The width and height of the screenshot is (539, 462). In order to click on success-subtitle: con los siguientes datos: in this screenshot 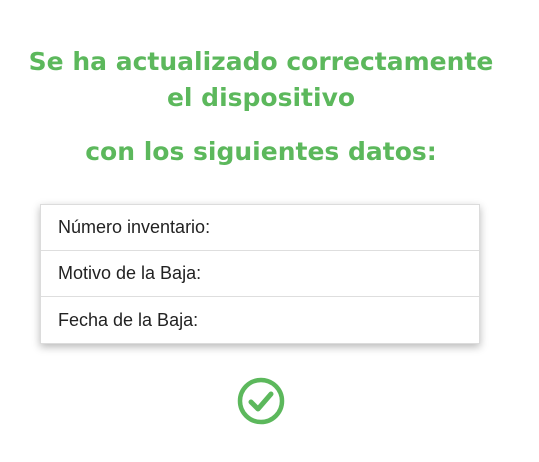, I will do `click(261, 152)`.